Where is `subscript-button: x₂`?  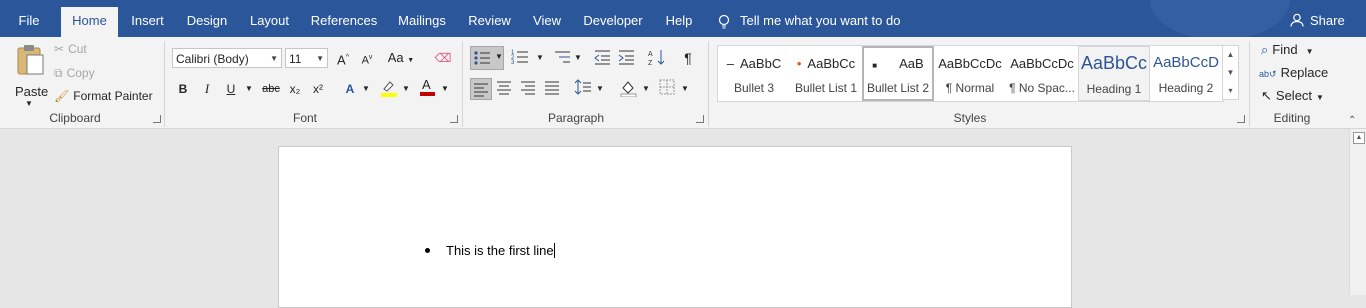
subscript-button: x₂ is located at coordinates (295, 89).